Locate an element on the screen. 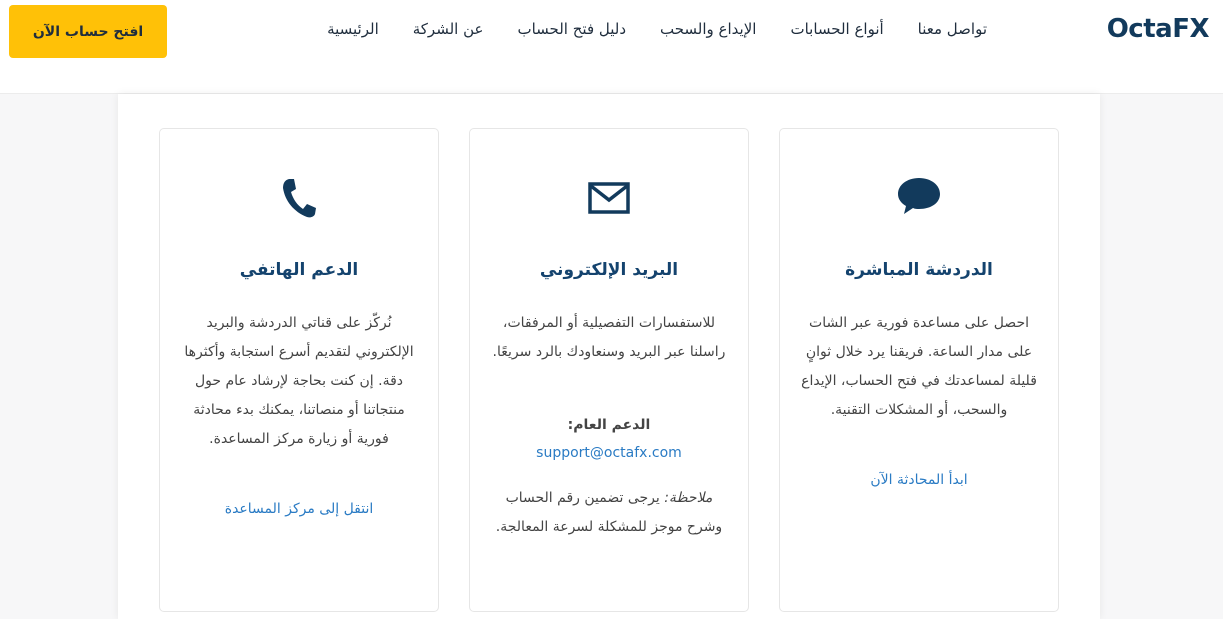 This screenshot has width=1223, height=619. phone-icon is located at coordinates (299, 198).